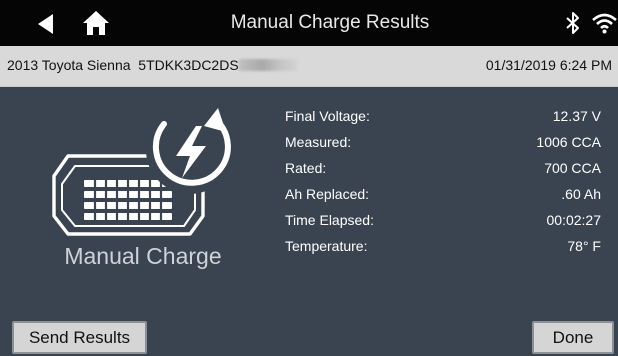 The width and height of the screenshot is (618, 356). Describe the element at coordinates (443, 147) in the screenshot. I see `result-row: Measured: 1006 CCA` at that location.